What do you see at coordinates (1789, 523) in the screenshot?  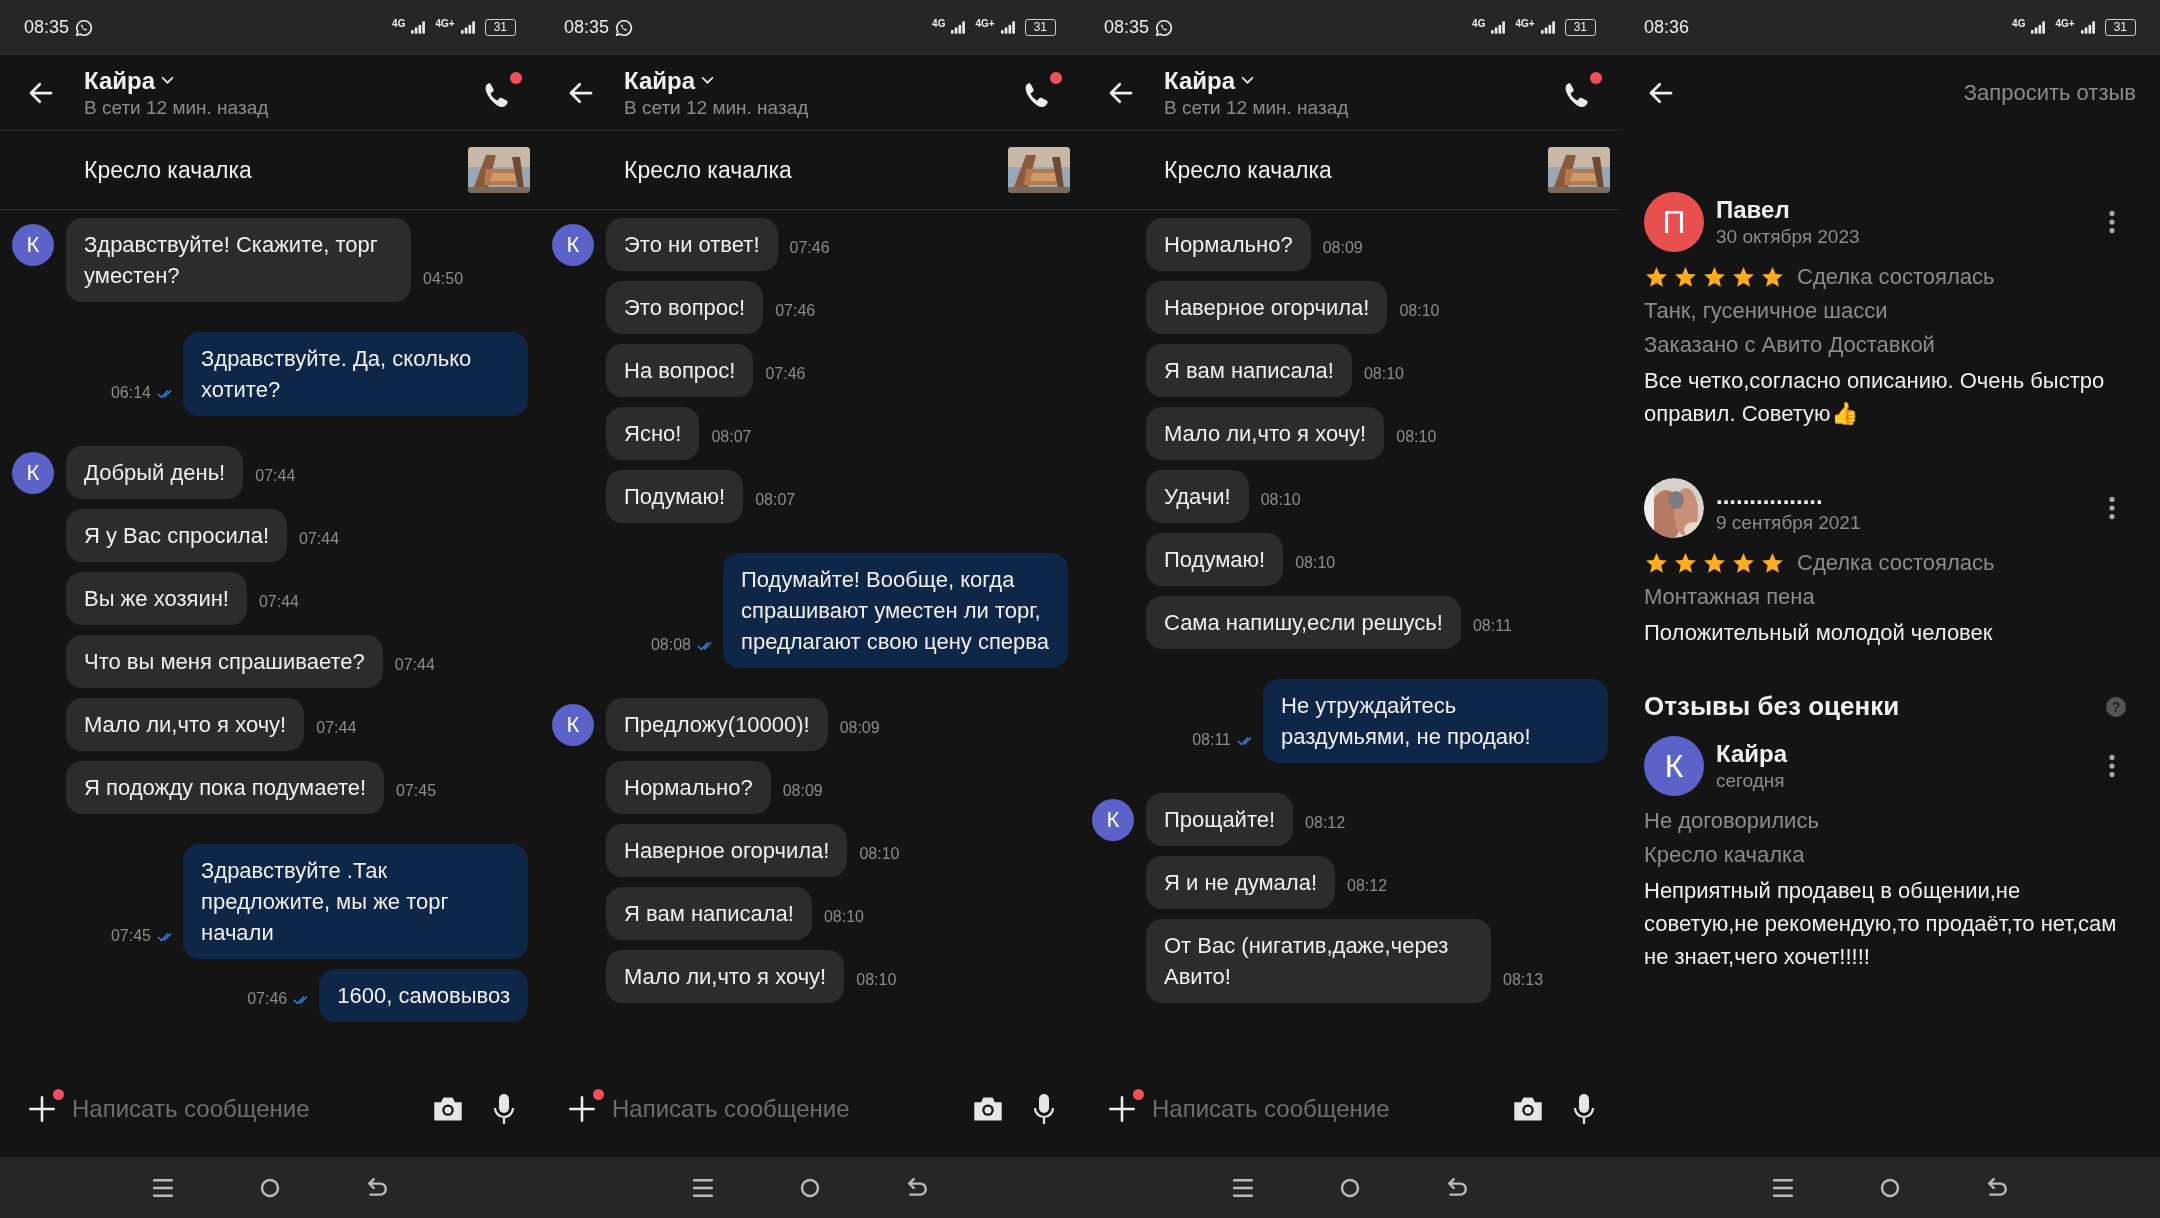 I see `review-date: 9 сентября 2021` at bounding box center [1789, 523].